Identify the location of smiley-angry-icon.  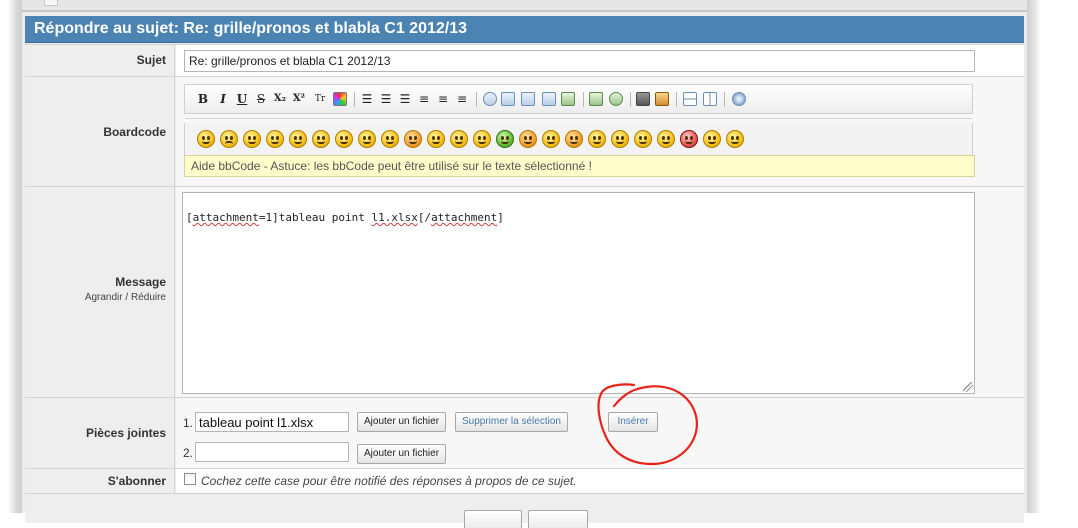
(367, 139).